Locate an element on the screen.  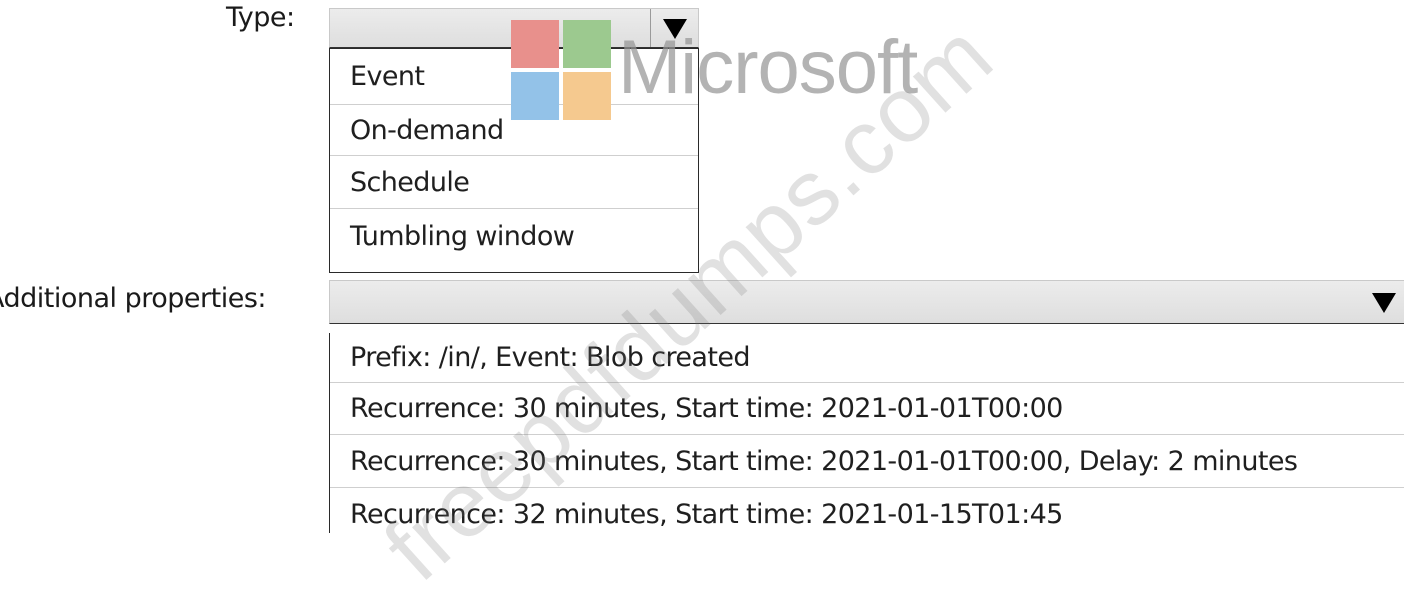
additional-properties-dropdown is located at coordinates (866, 302).